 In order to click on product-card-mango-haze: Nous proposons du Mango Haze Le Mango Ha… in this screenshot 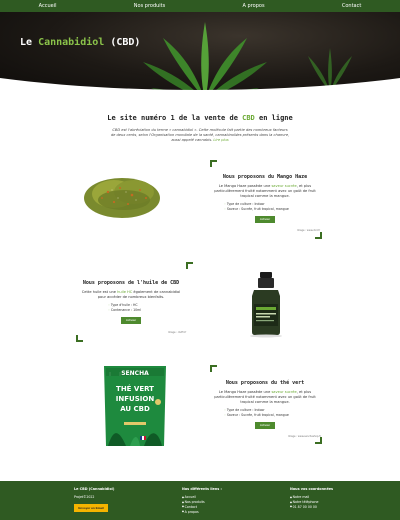, I will do `click(265, 199)`.